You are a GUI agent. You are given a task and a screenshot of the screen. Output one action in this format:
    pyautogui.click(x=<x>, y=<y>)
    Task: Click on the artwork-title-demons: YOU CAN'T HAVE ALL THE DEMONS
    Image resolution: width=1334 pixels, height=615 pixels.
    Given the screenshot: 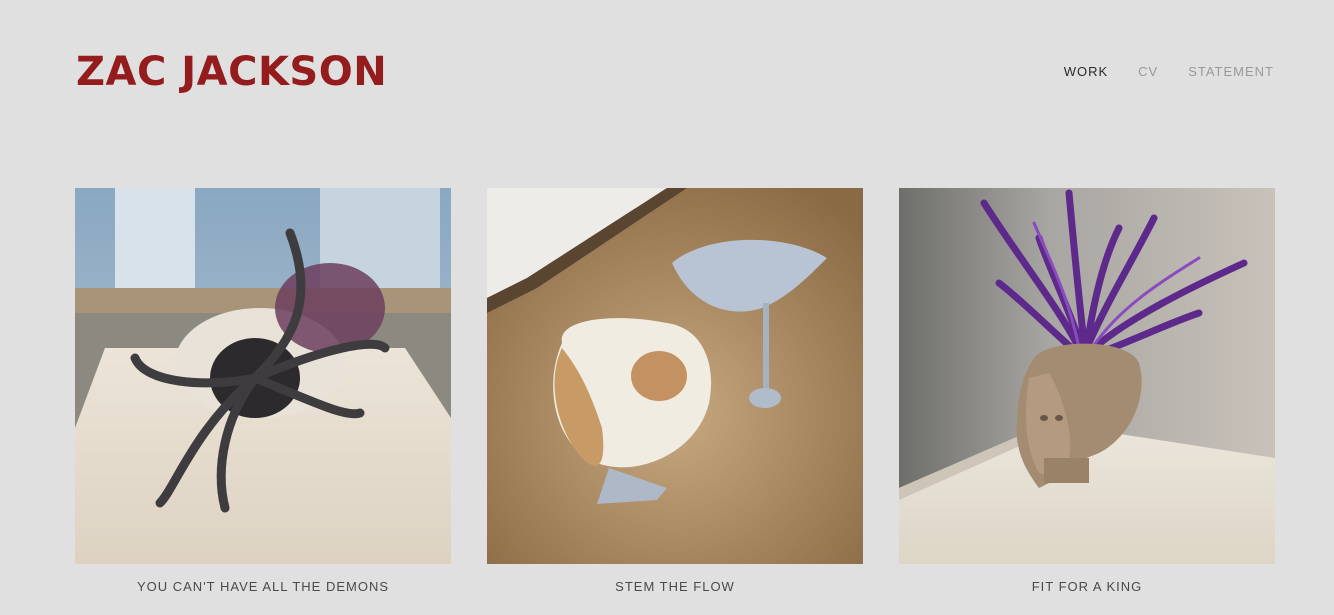 What is the action you would take?
    pyautogui.click(x=263, y=586)
    